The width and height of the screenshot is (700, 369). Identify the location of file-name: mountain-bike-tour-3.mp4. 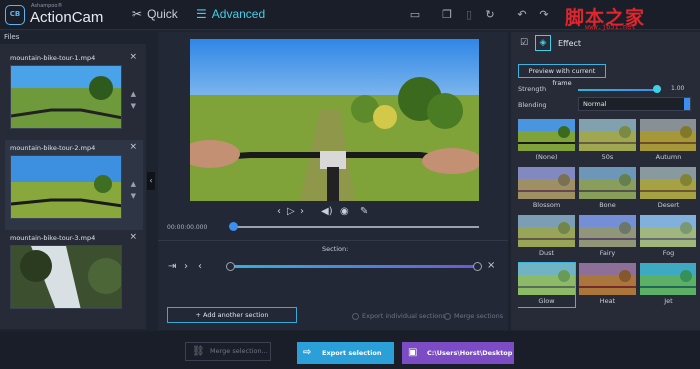
(53, 238).